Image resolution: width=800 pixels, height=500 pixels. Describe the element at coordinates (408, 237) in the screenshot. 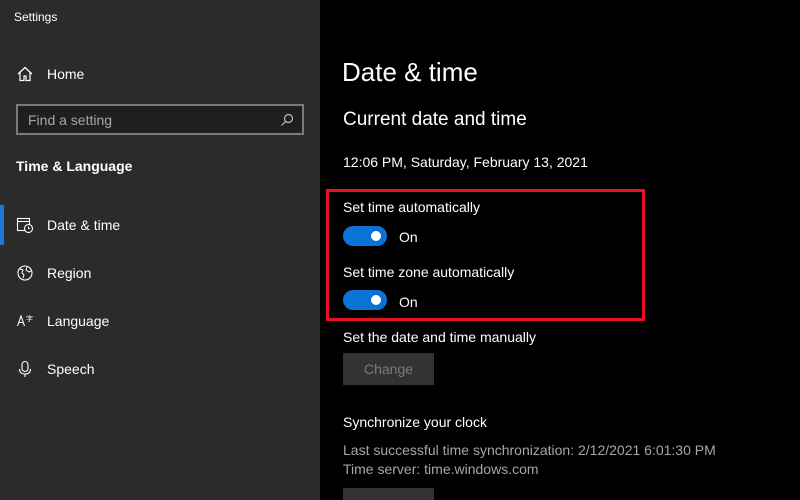

I see `set-time-auto-state: On` at that location.